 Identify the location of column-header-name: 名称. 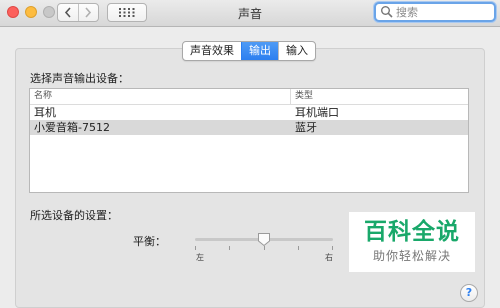
(160, 96).